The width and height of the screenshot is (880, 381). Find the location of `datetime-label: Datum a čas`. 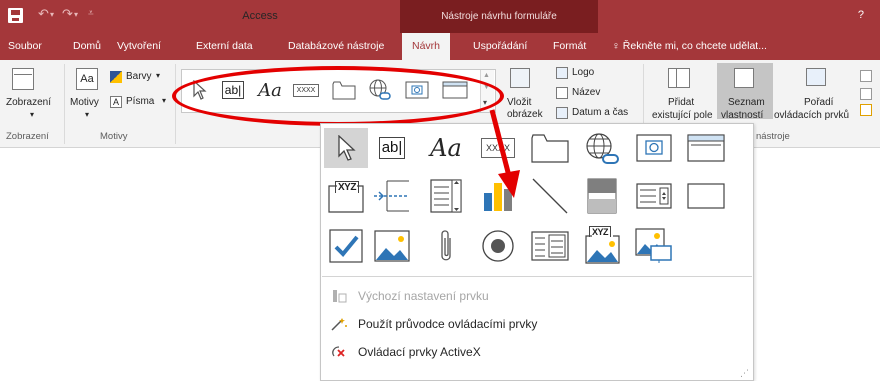

datetime-label: Datum a čas is located at coordinates (600, 112).